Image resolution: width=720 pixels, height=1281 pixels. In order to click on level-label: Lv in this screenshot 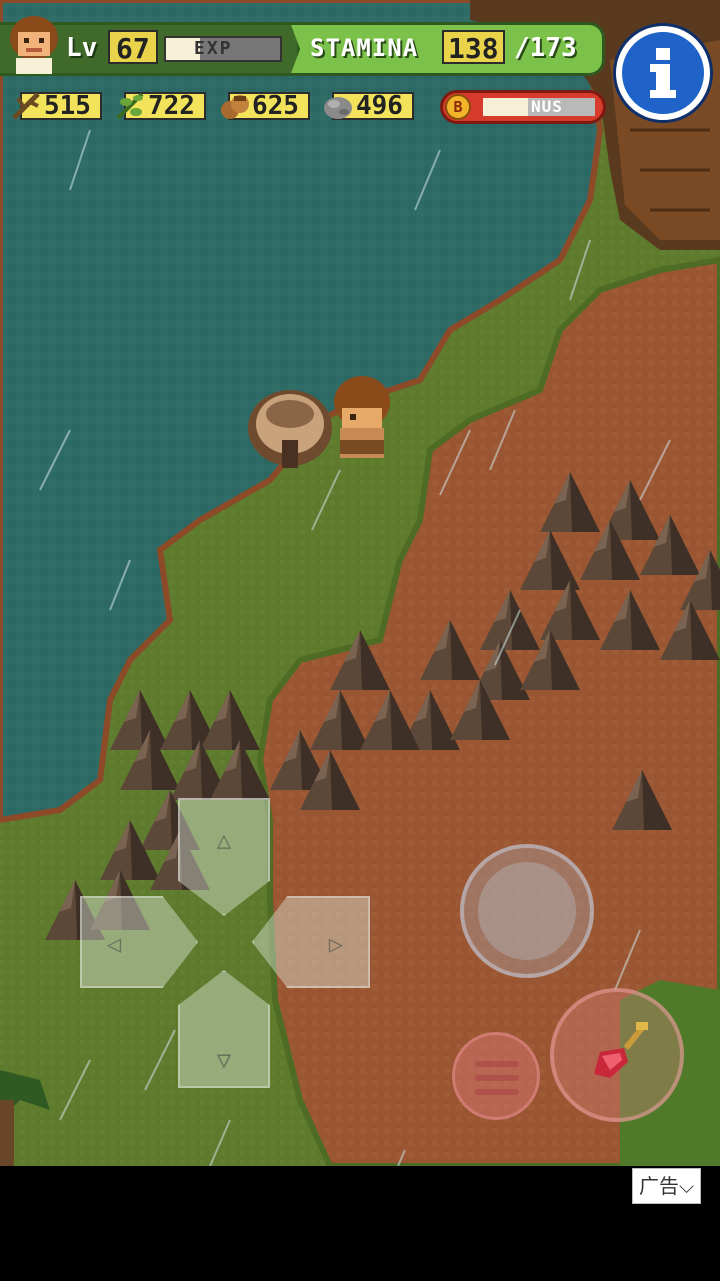, I will do `click(82, 48)`.